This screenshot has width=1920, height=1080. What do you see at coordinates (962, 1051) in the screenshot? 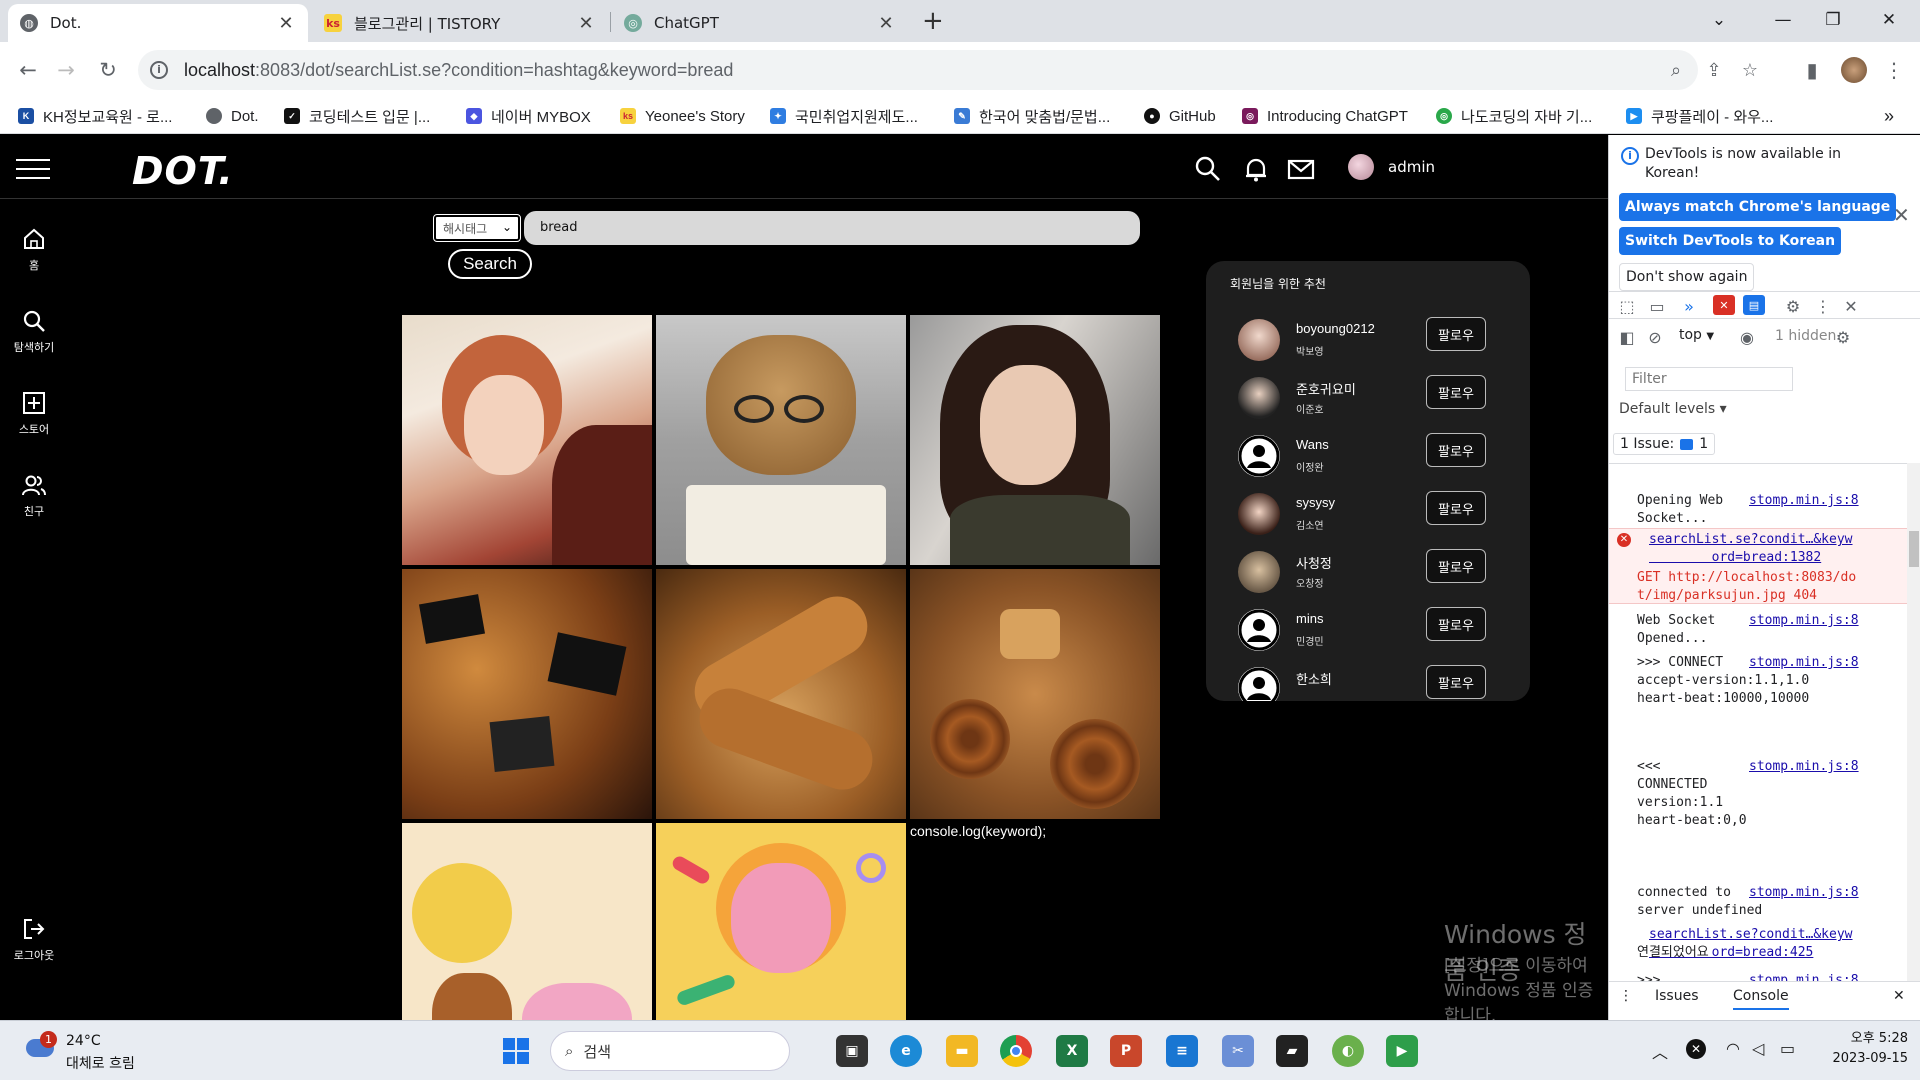
I see `file-explorer-icon: ▬` at bounding box center [962, 1051].